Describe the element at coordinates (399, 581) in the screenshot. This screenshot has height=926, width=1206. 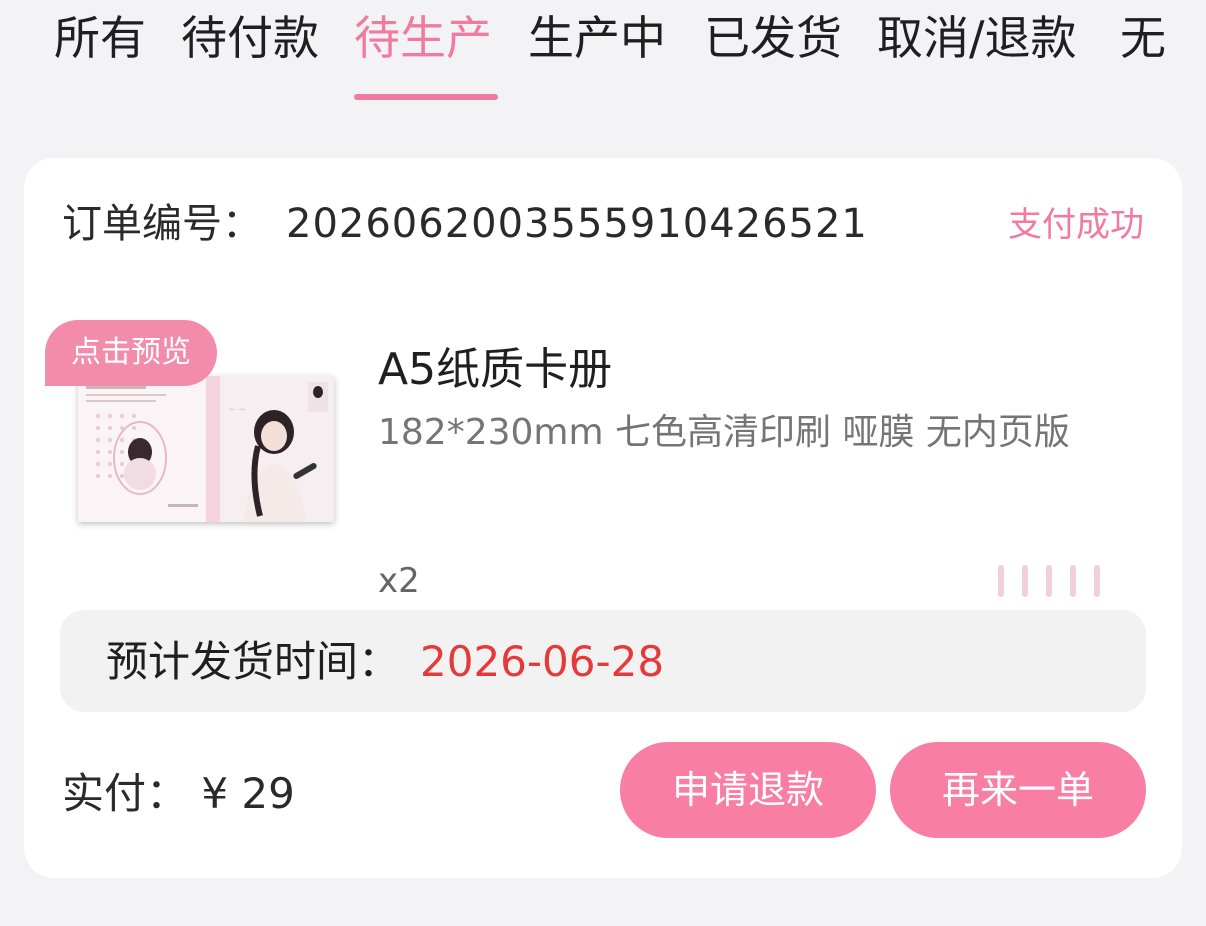
I see `product-quantity: x2` at that location.